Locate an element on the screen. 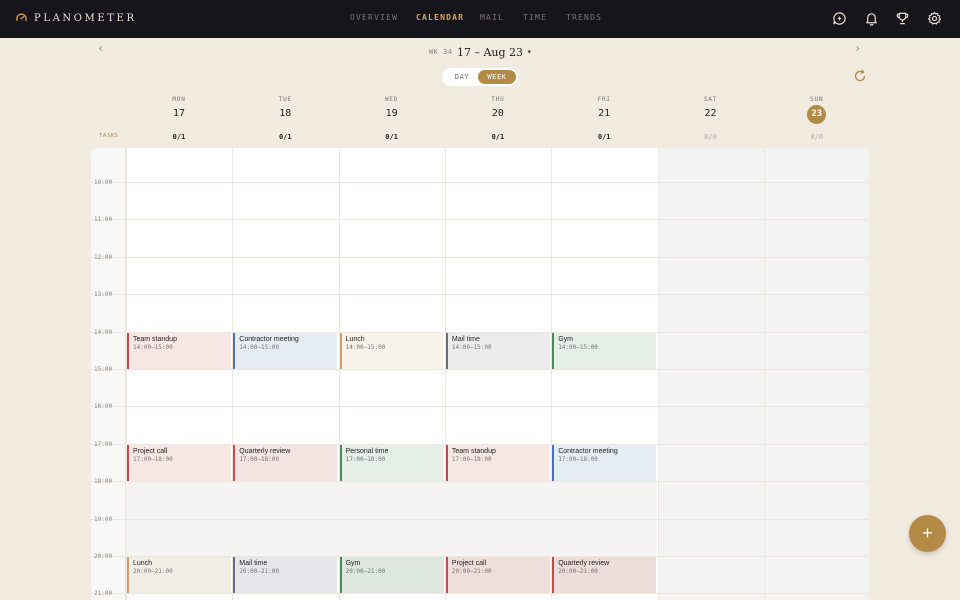 Image resolution: width=960 pixels, height=600 pixels. calendar-event: Lunch 20:00–21:00 is located at coordinates (179, 575).